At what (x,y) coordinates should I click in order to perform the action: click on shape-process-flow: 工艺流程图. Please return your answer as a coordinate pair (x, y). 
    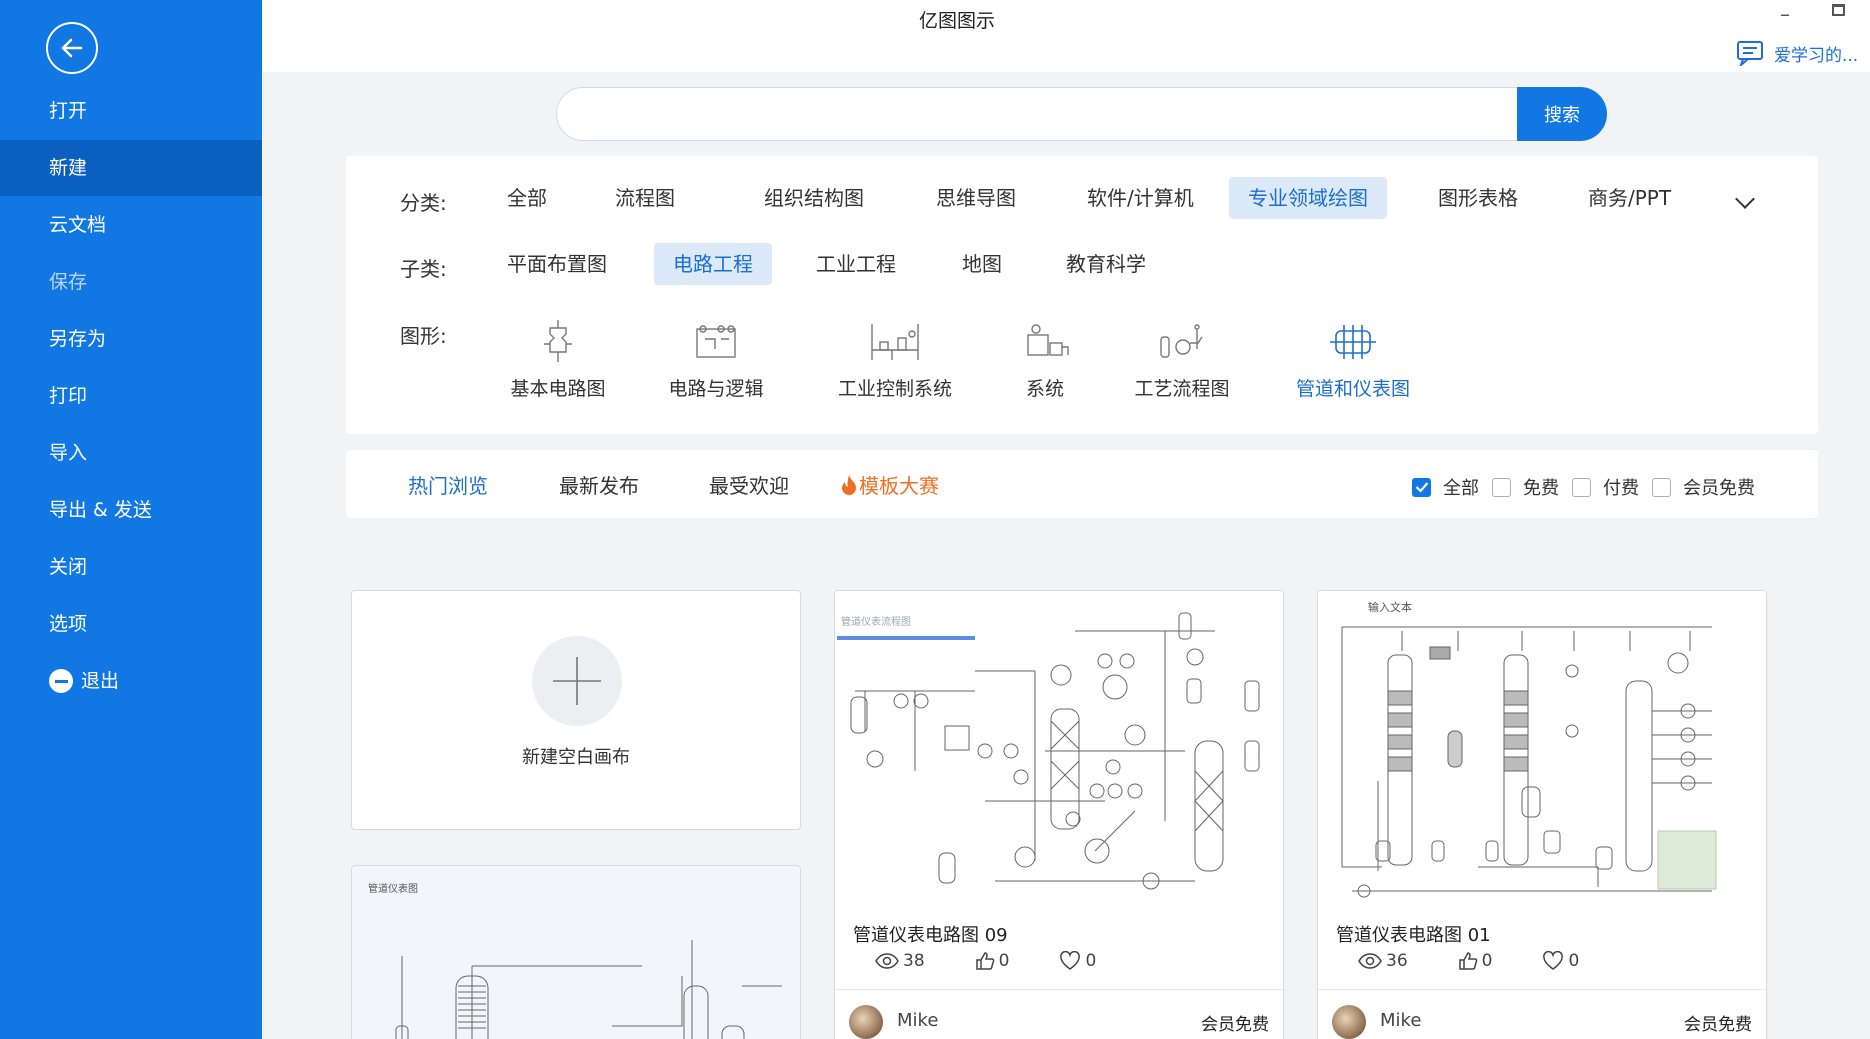
    Looking at the image, I should click on (1182, 359).